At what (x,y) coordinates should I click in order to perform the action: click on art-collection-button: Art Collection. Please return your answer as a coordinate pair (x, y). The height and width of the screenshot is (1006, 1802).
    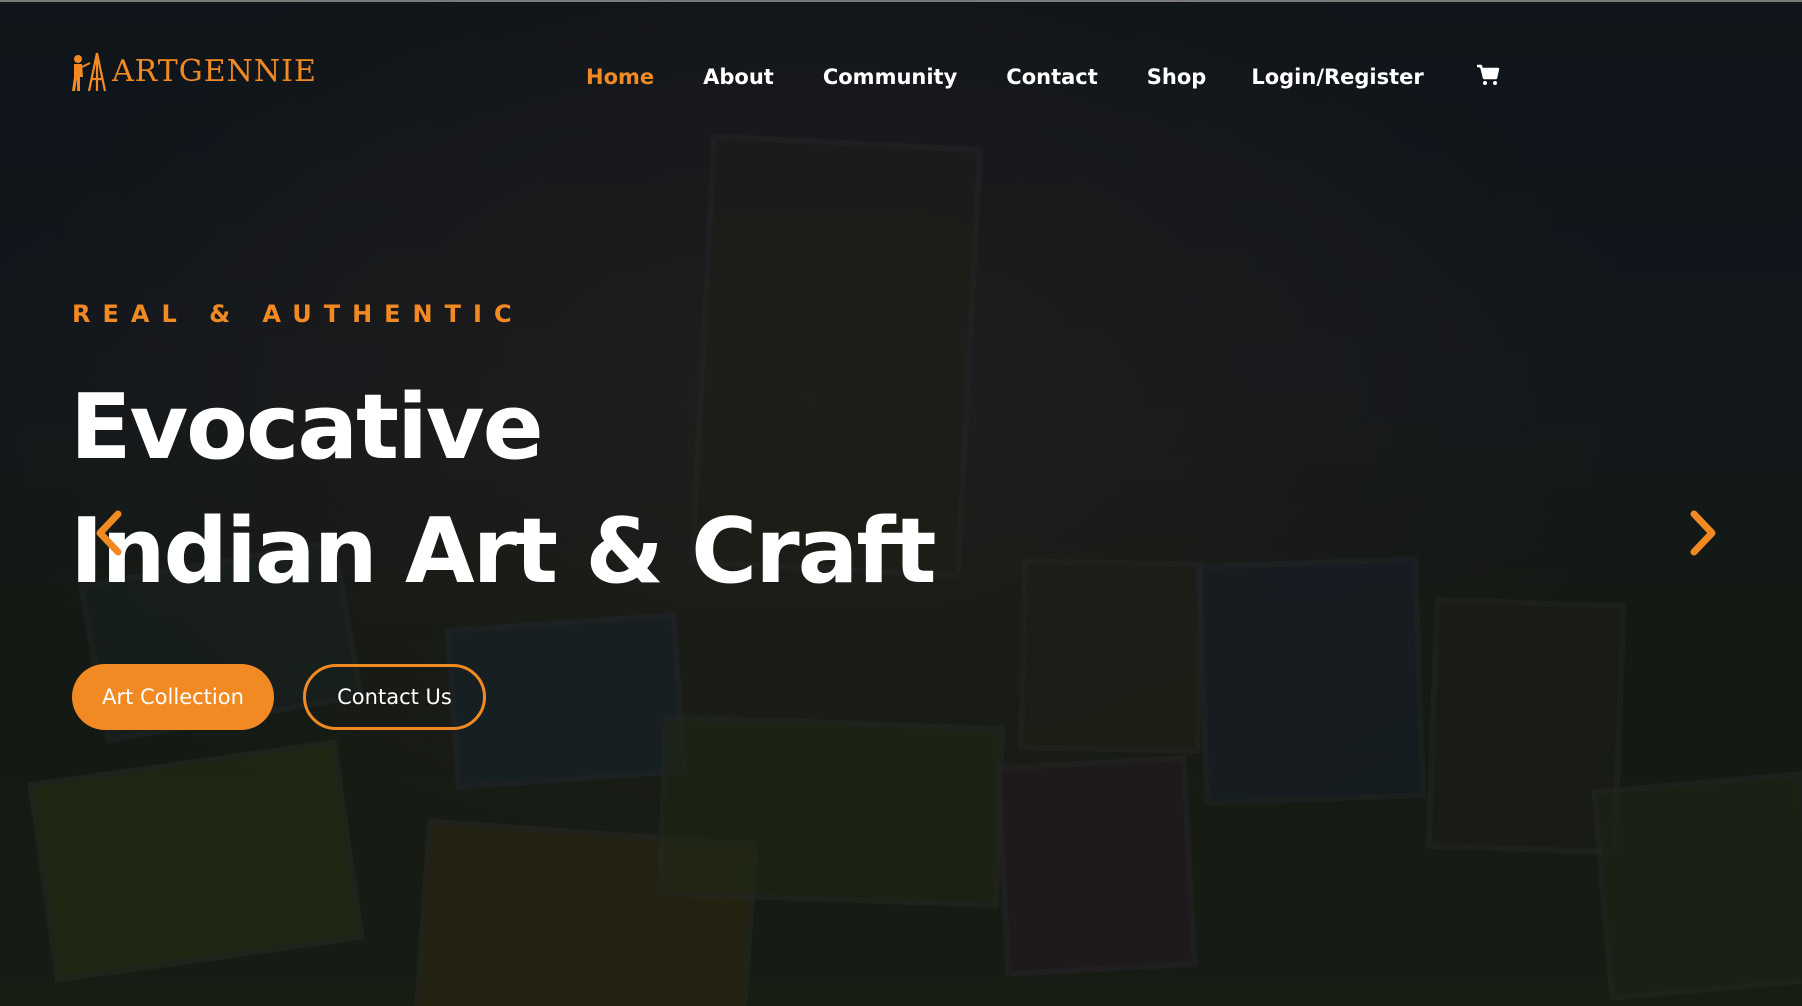
    Looking at the image, I should click on (173, 697).